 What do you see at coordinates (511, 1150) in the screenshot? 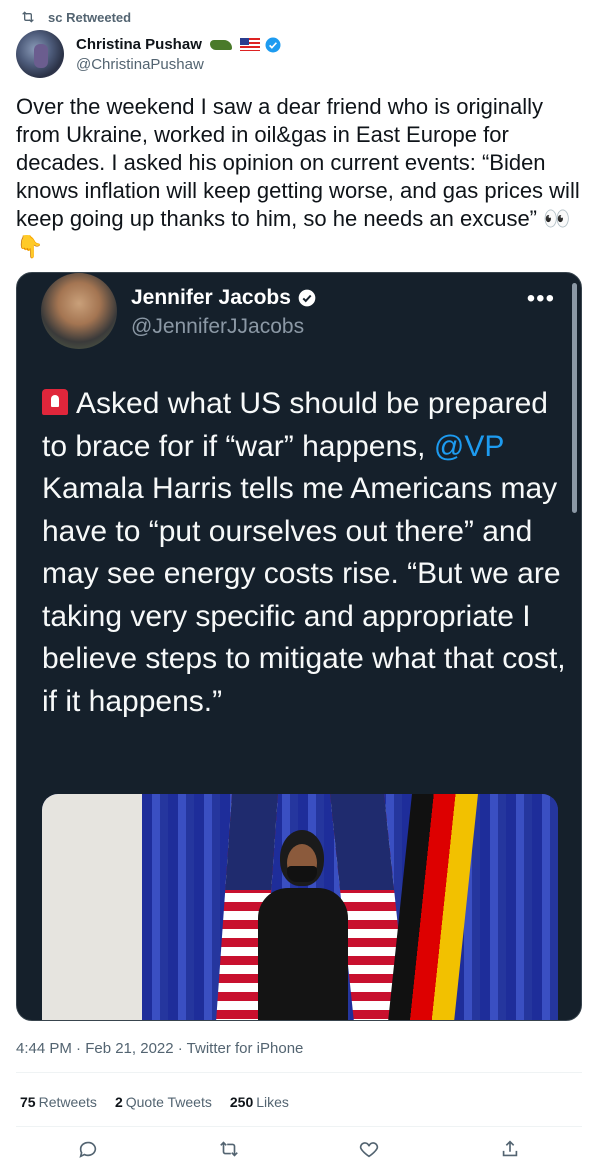
I see `share-icon` at bounding box center [511, 1150].